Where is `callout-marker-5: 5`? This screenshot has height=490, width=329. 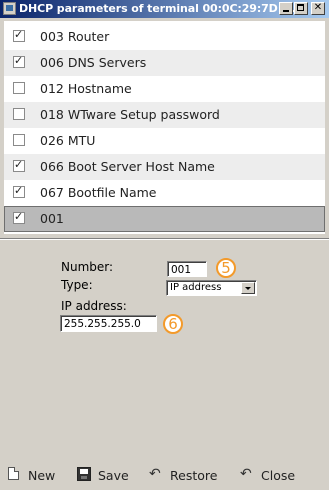 callout-marker-5: 5 is located at coordinates (226, 268).